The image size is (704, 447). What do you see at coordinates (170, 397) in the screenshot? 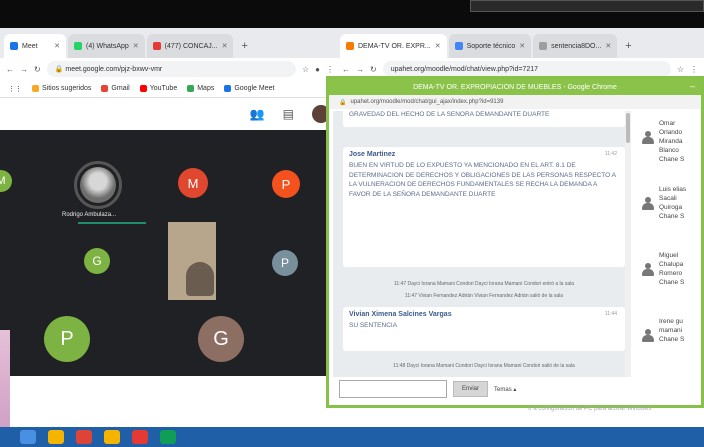
I see `meet-bottom-area` at bounding box center [170, 397].